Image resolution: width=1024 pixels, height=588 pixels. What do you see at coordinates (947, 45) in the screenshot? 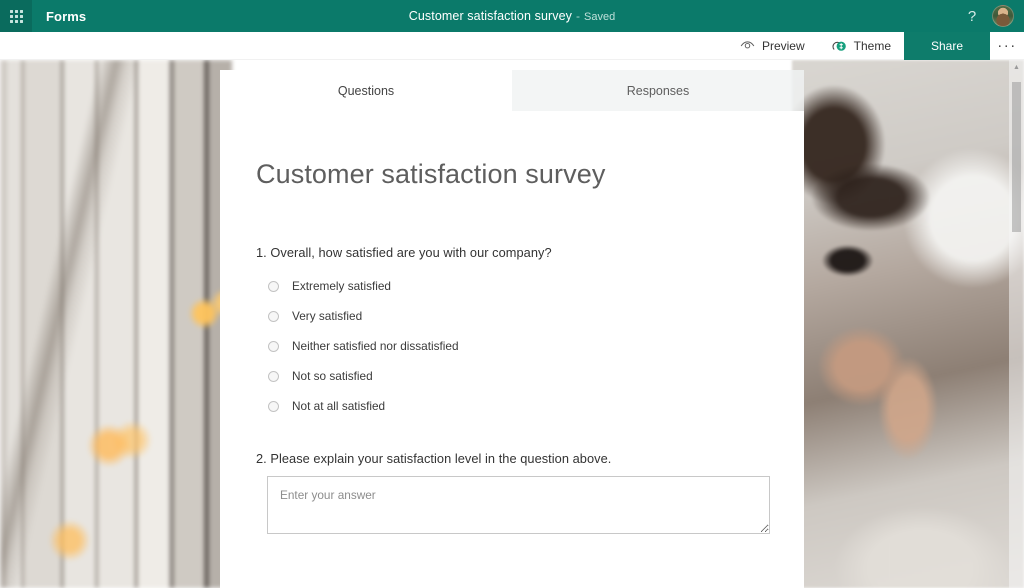
I see `share-button: Share` at bounding box center [947, 45].